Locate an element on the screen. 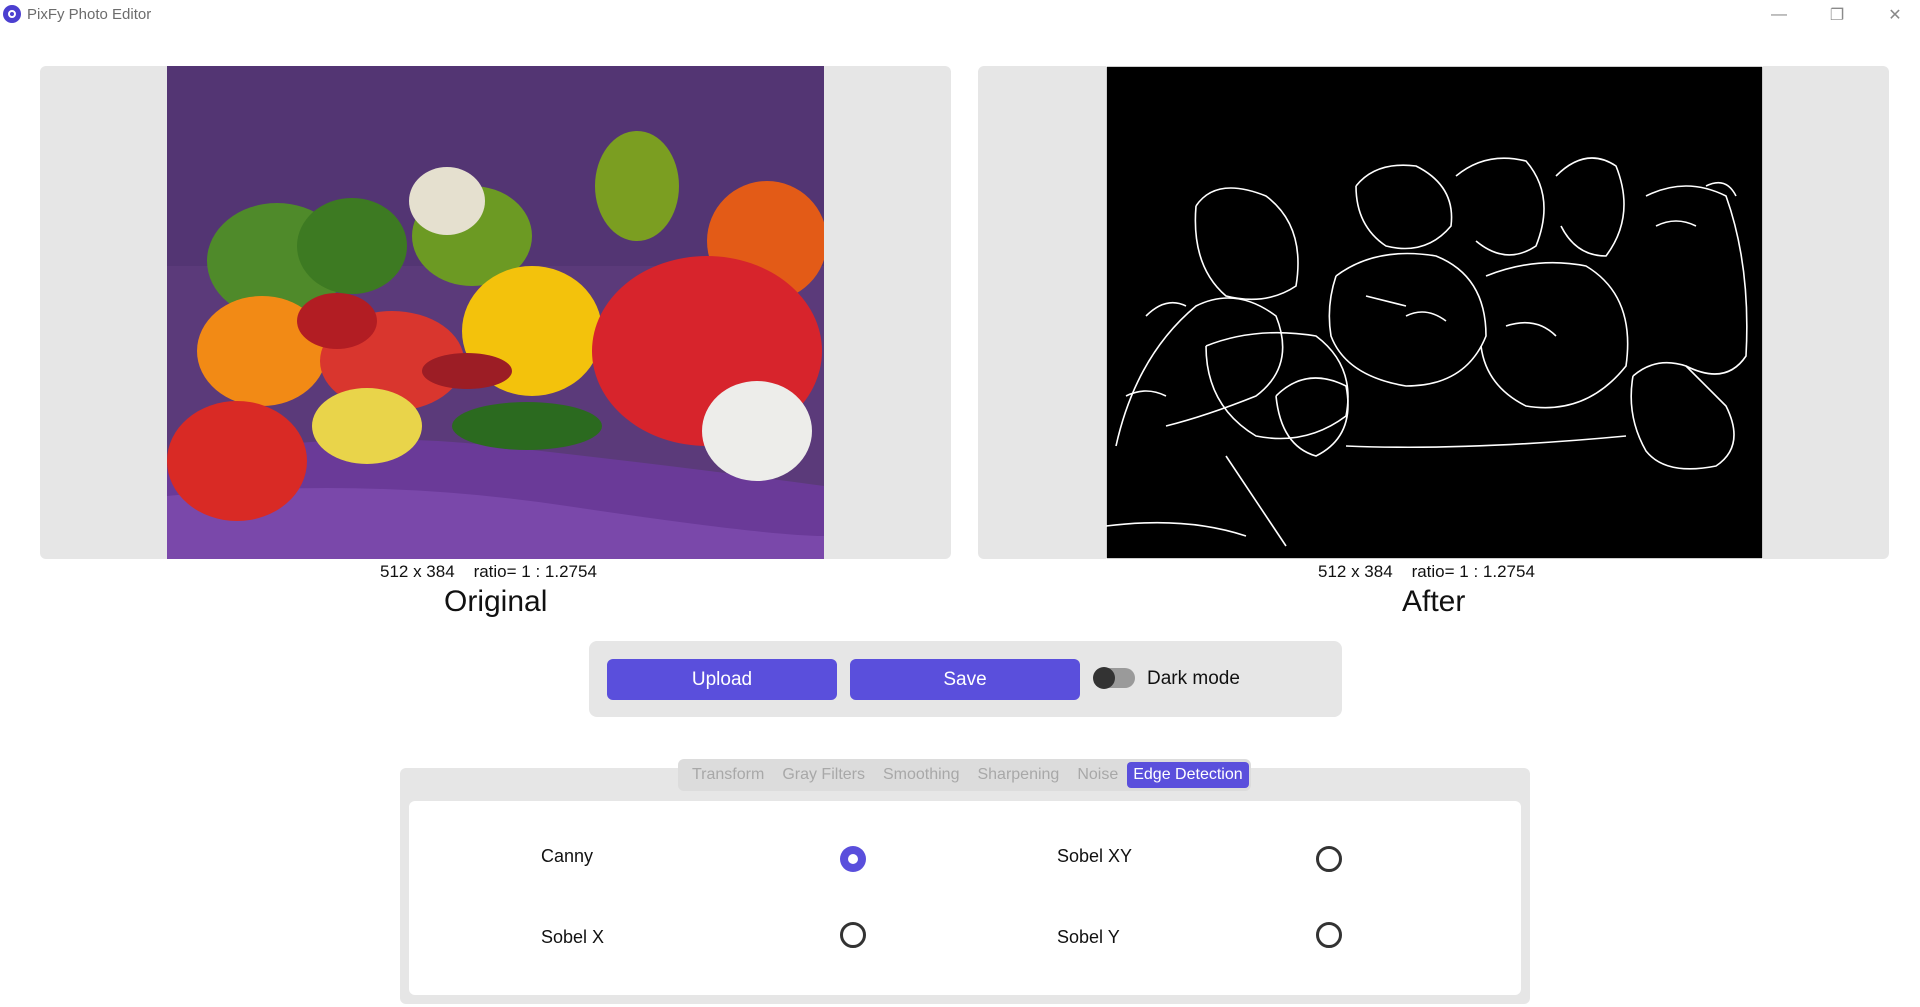  app-logo-icon is located at coordinates (12, 14).